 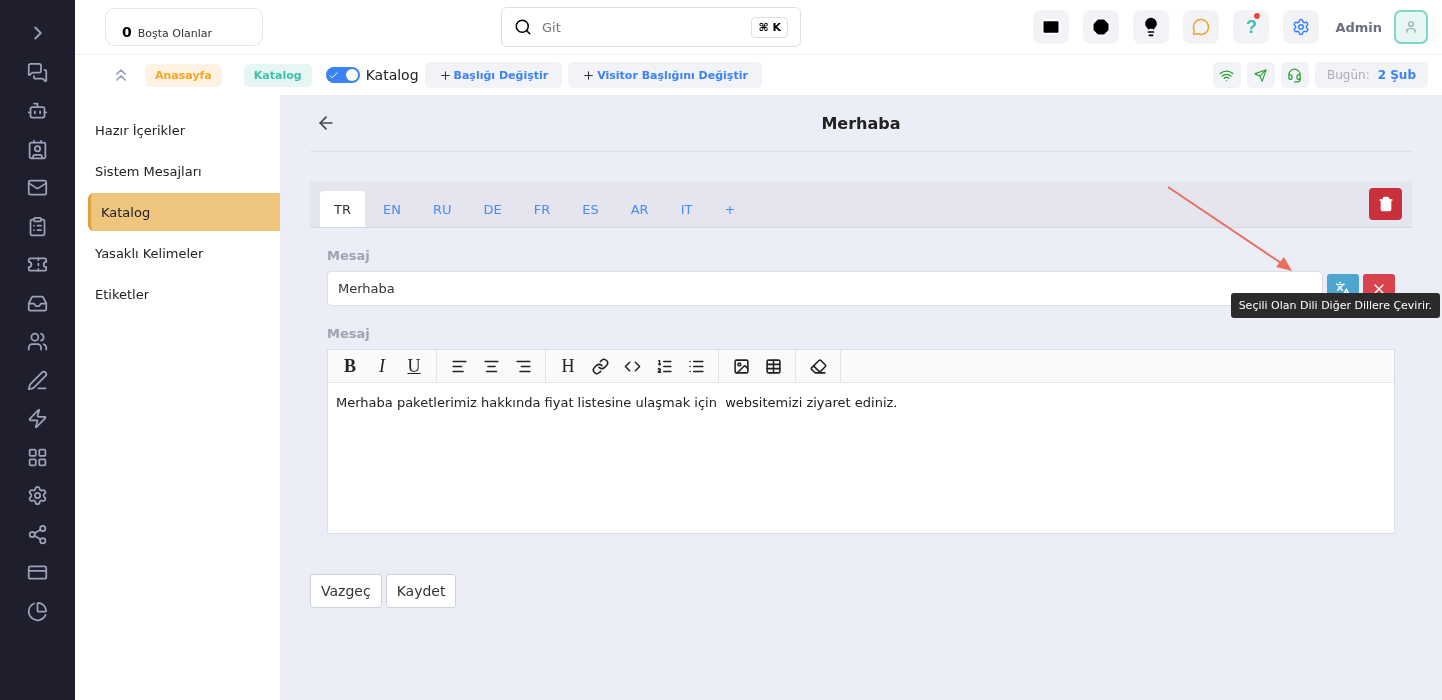 What do you see at coordinates (187, 253) in the screenshot?
I see `menu-item: Yasaklı Kelimeler` at bounding box center [187, 253].